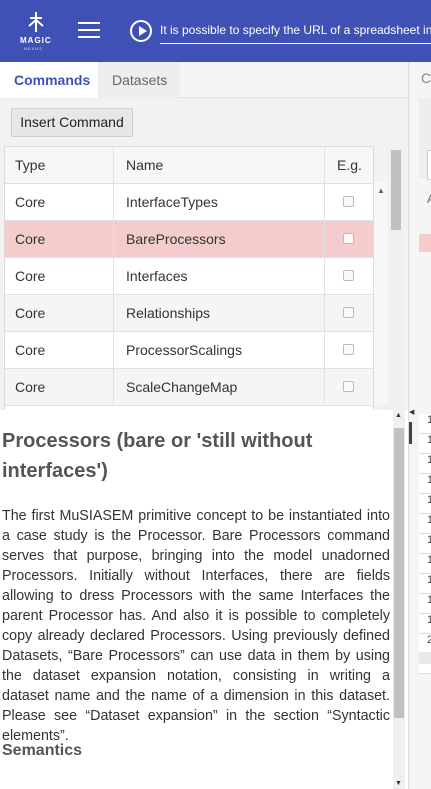 Image resolution: width=431 pixels, height=789 pixels. I want to click on sheet-row-headers: 1 1 1 1 1 1 1 1 1 1 1 2 2, so click(425, 544).